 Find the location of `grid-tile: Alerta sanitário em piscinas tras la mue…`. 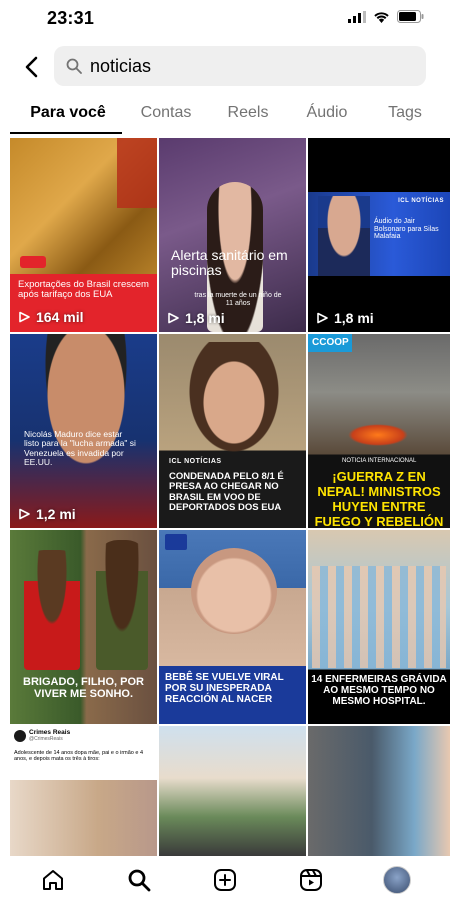

grid-tile: Alerta sanitário em piscinas tras la mue… is located at coordinates (232, 235).